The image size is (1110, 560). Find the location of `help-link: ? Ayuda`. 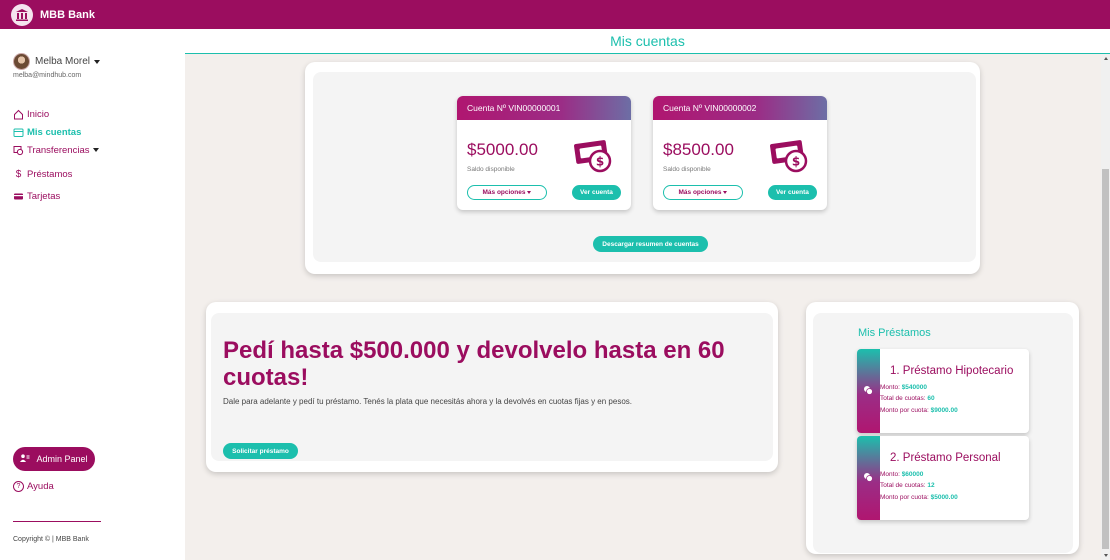

help-link: ? Ayuda is located at coordinates (33, 486).